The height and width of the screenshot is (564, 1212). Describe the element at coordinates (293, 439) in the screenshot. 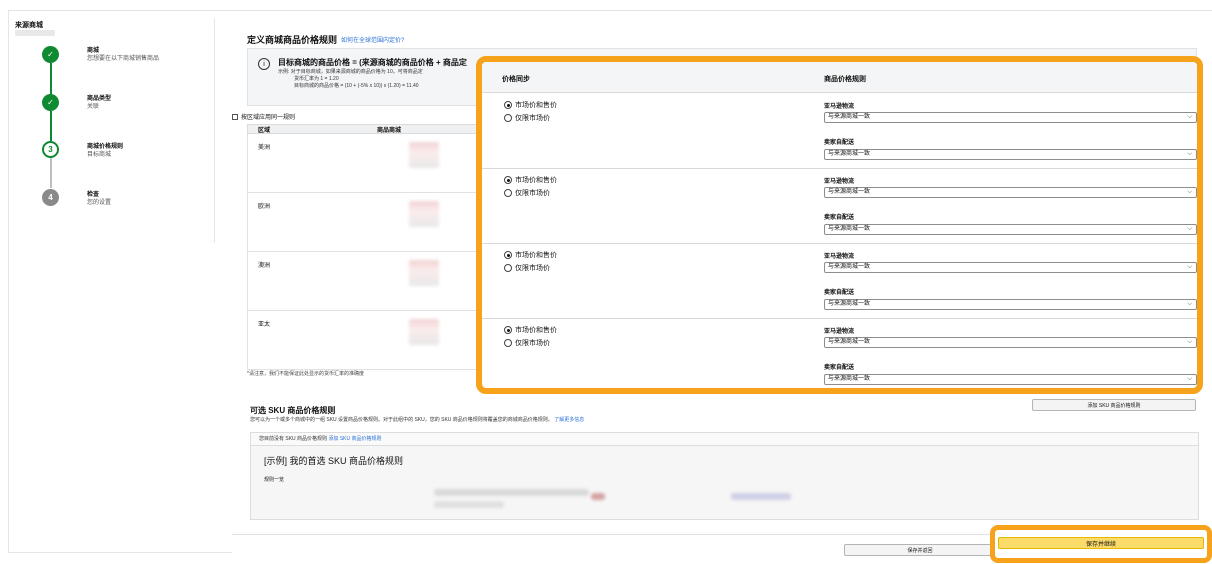

I see `sku-bar-text: 您目前没有 SKU 商品价格规则` at that location.